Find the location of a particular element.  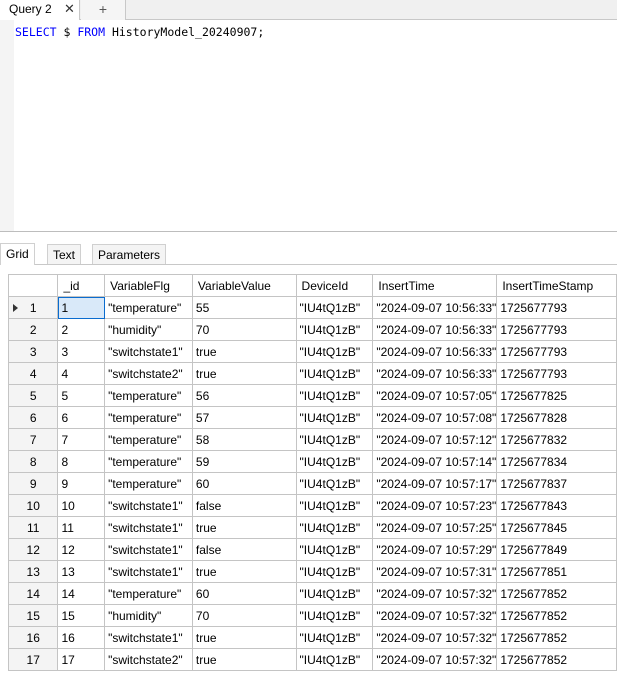

grid-cell: 1725677828 is located at coordinates (556, 417).